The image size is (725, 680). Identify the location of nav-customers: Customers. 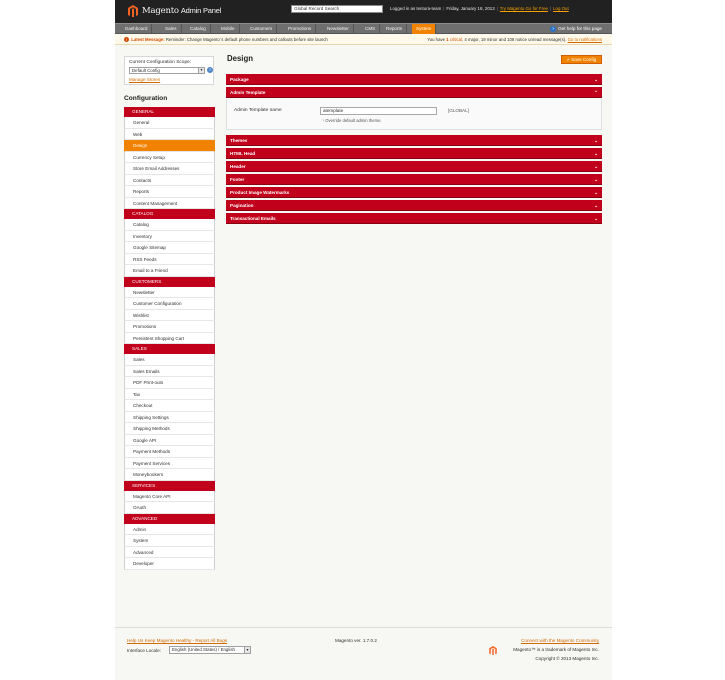
(262, 29).